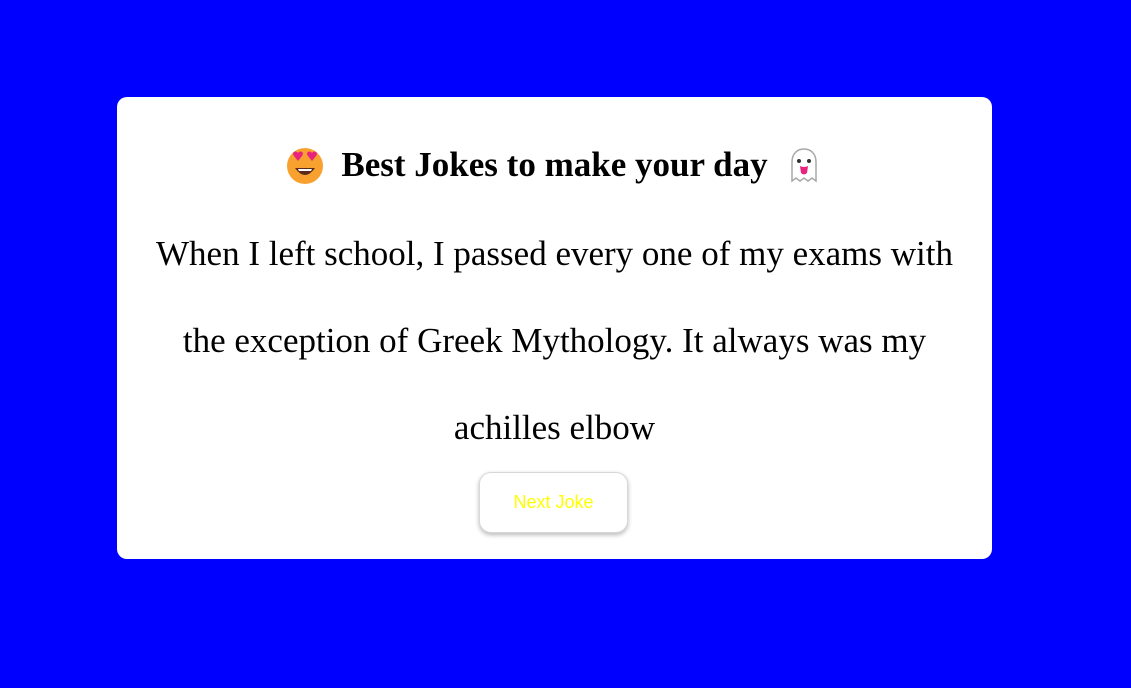 This screenshot has width=1131, height=688. I want to click on next-joke-button: Next Joke, so click(553, 502).